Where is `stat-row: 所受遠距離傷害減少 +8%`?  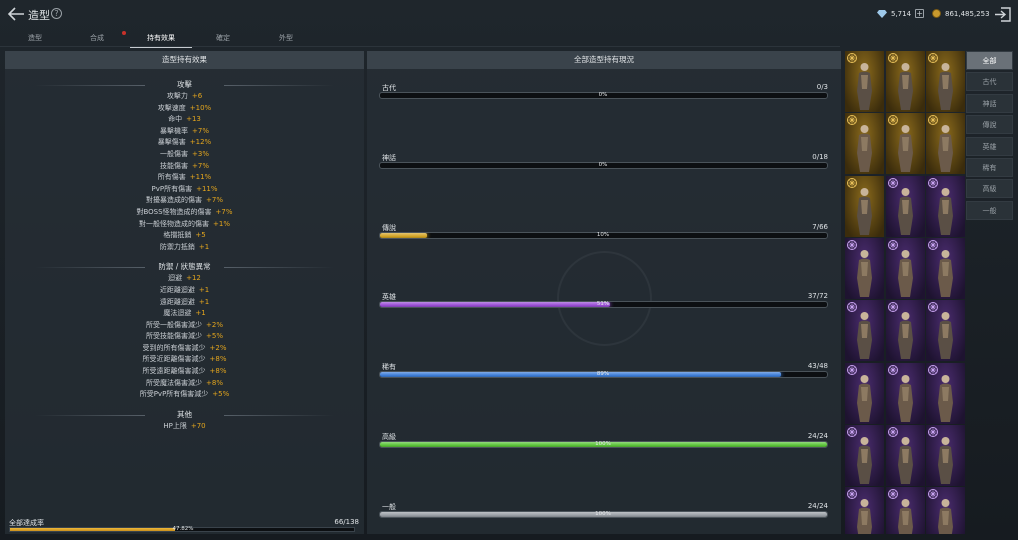
stat-row: 所受遠距離傷害減少 +8% is located at coordinates (184, 372).